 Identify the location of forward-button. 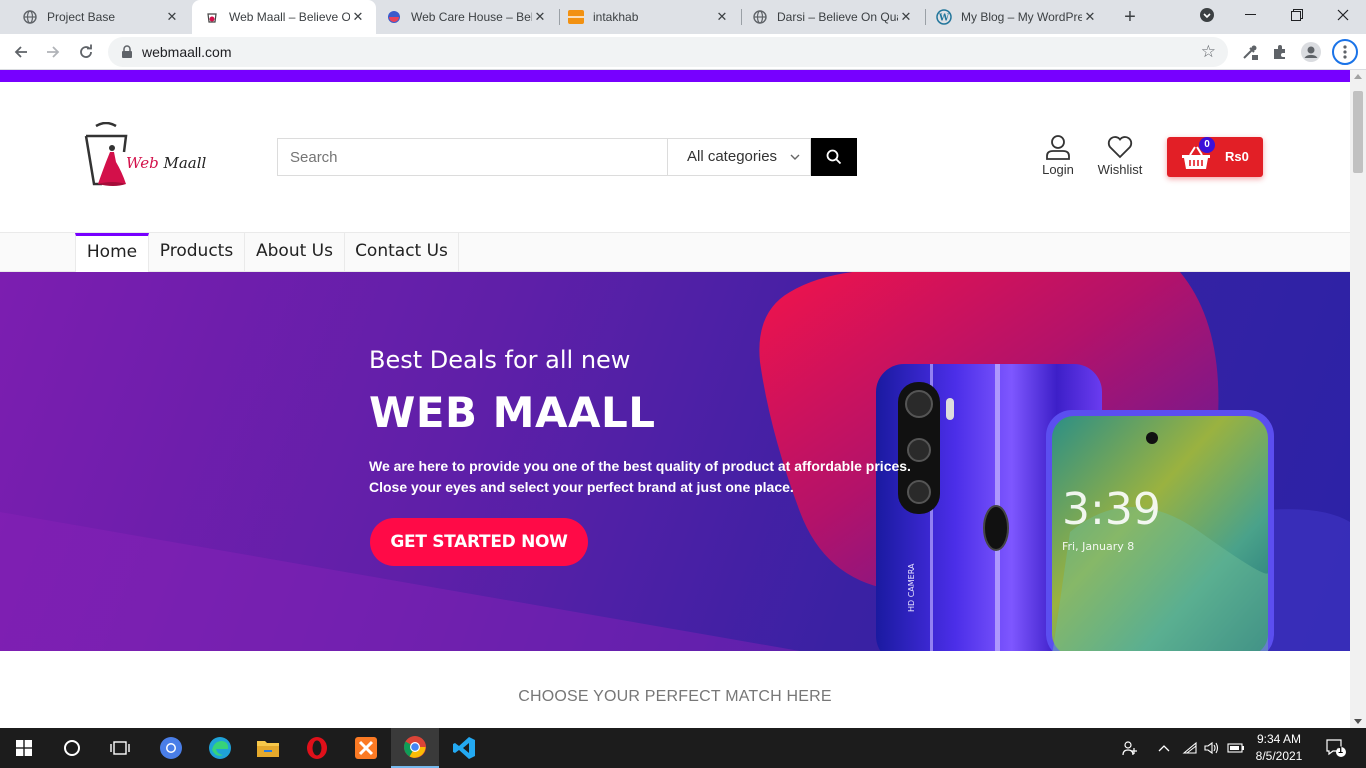
(53, 52).